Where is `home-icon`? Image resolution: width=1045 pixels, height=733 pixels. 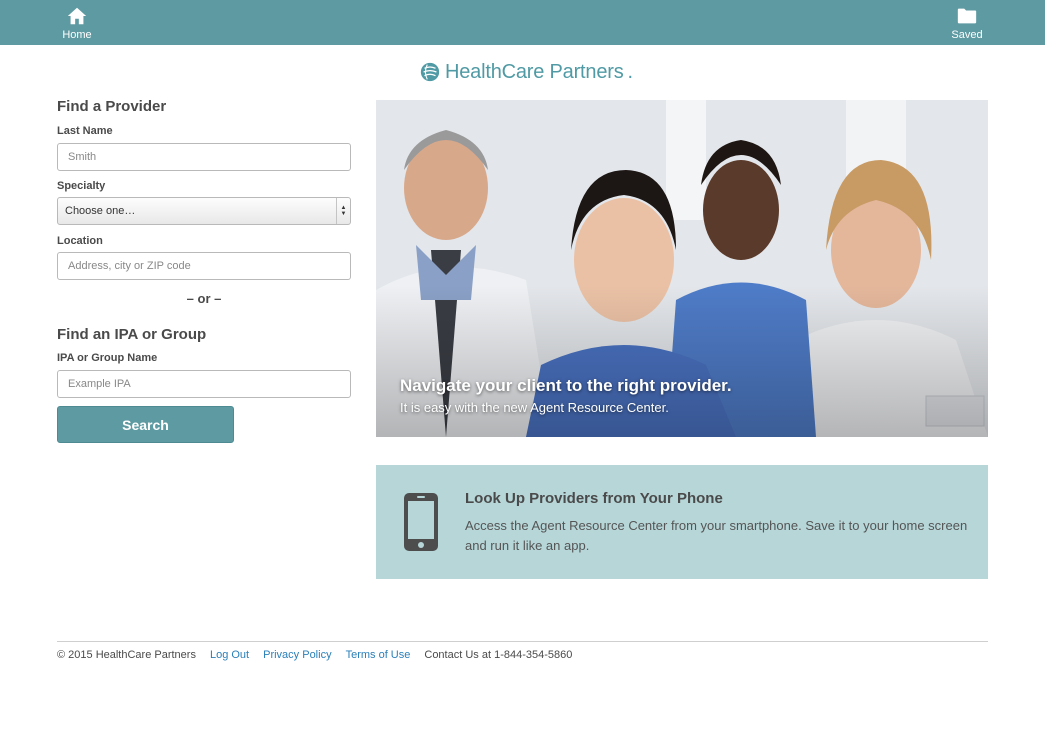 home-icon is located at coordinates (77, 16).